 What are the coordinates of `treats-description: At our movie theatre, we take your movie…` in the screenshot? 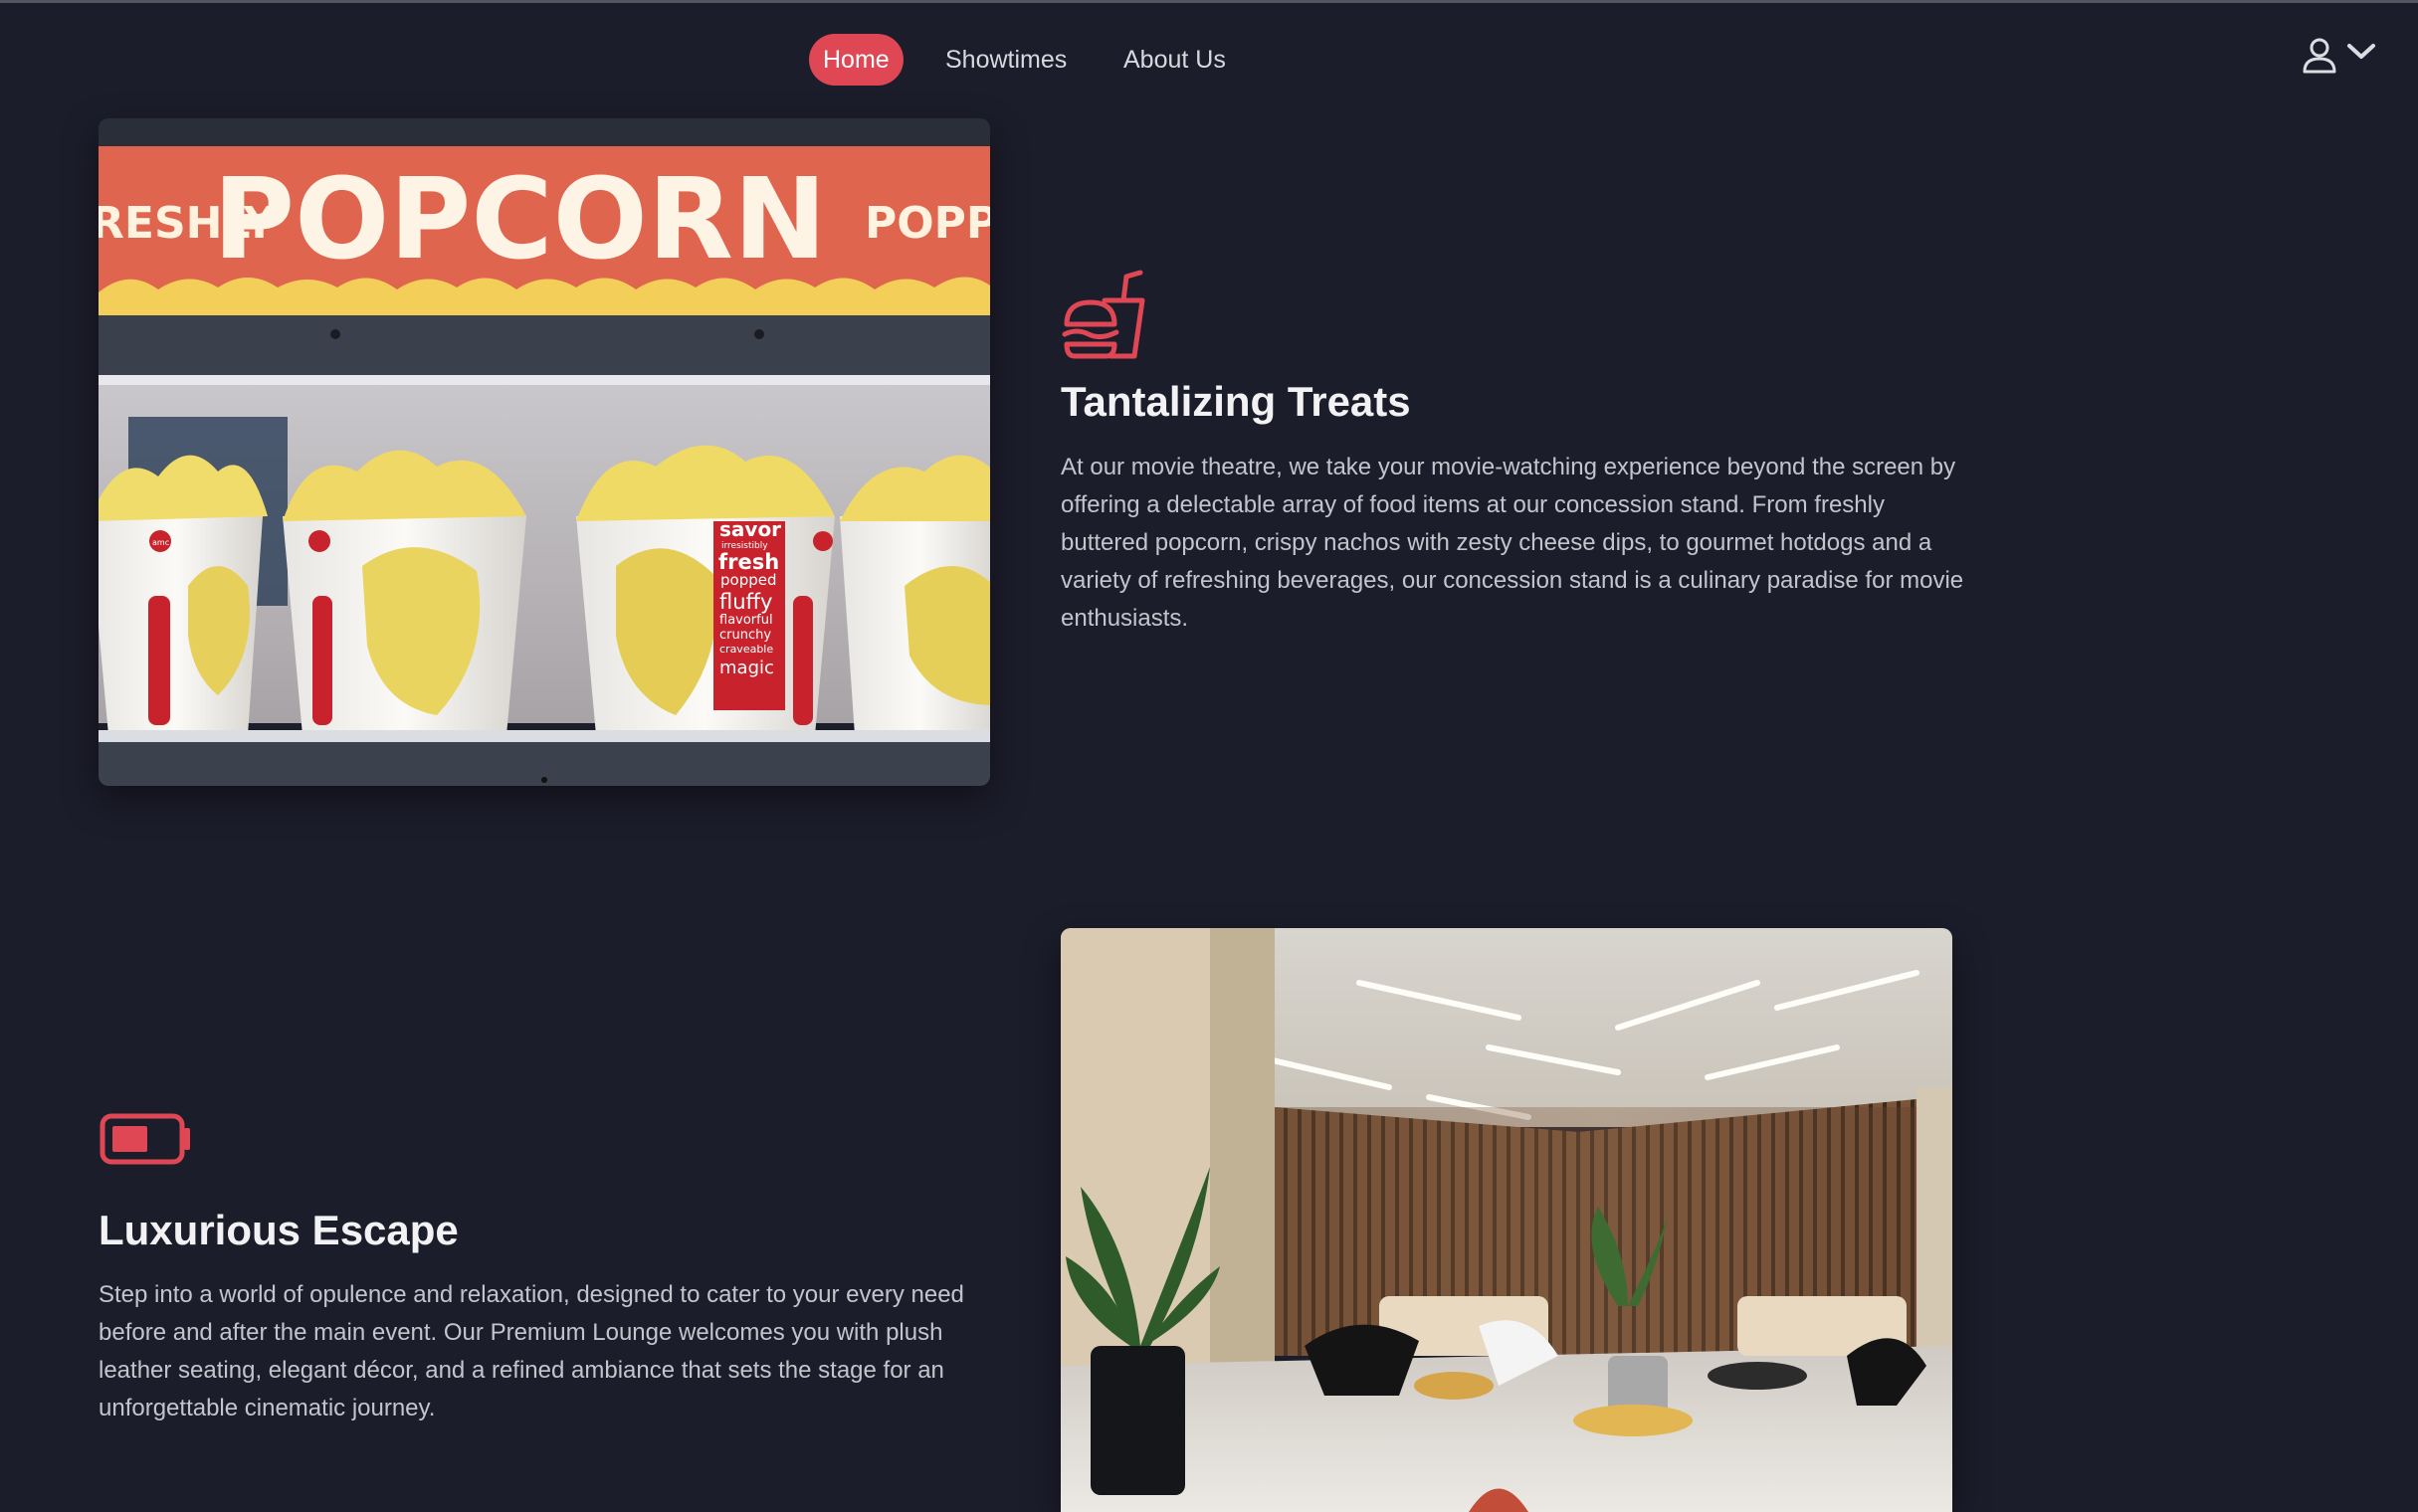 It's located at (1512, 543).